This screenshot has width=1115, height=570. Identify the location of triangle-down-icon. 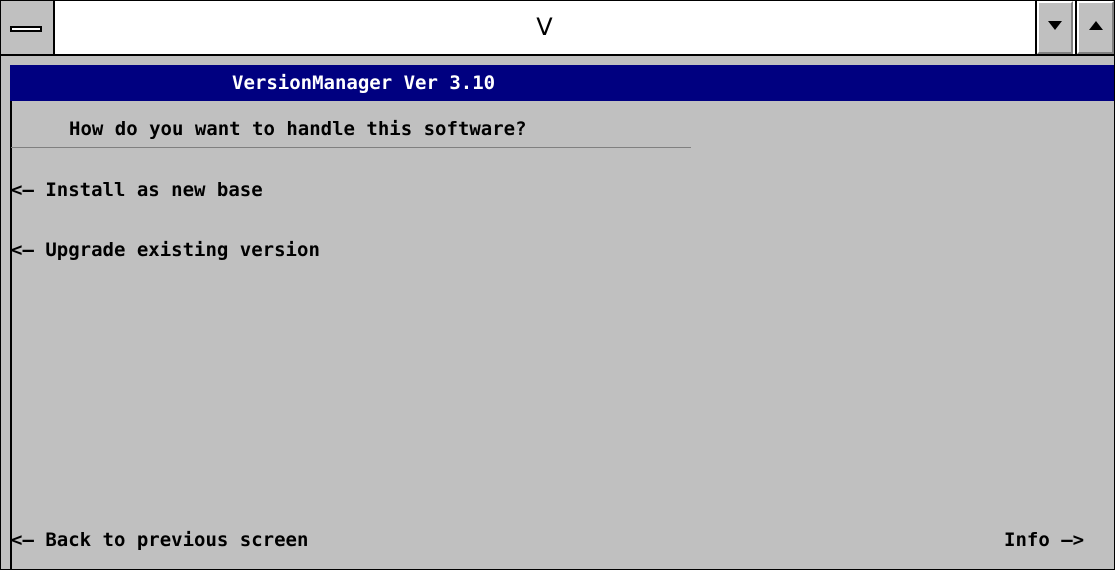
(1055, 25).